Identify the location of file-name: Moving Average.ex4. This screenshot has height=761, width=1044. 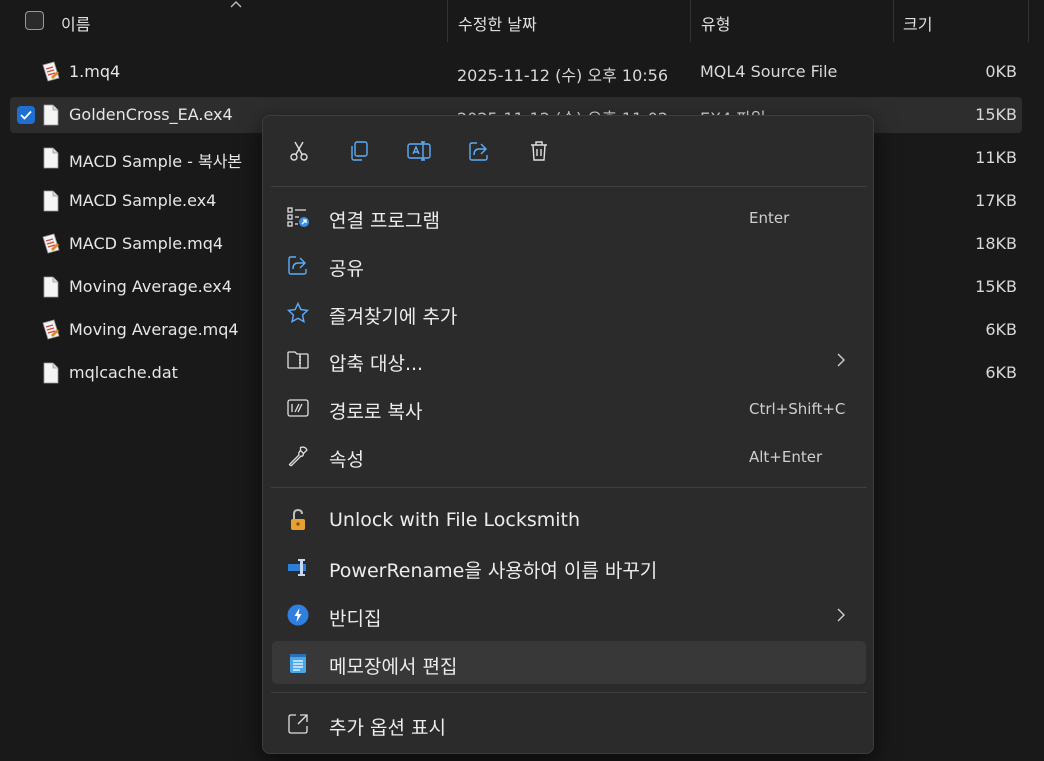
(150, 286).